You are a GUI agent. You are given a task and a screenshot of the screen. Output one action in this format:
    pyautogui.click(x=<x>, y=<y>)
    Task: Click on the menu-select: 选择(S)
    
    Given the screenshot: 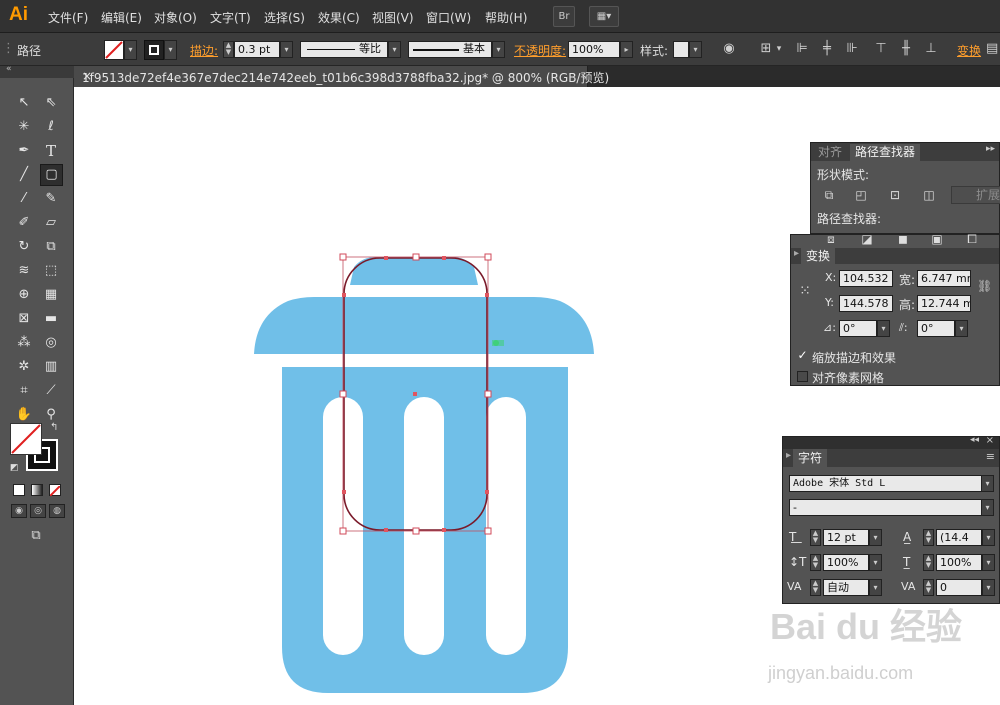 What is the action you would take?
    pyautogui.click(x=284, y=17)
    